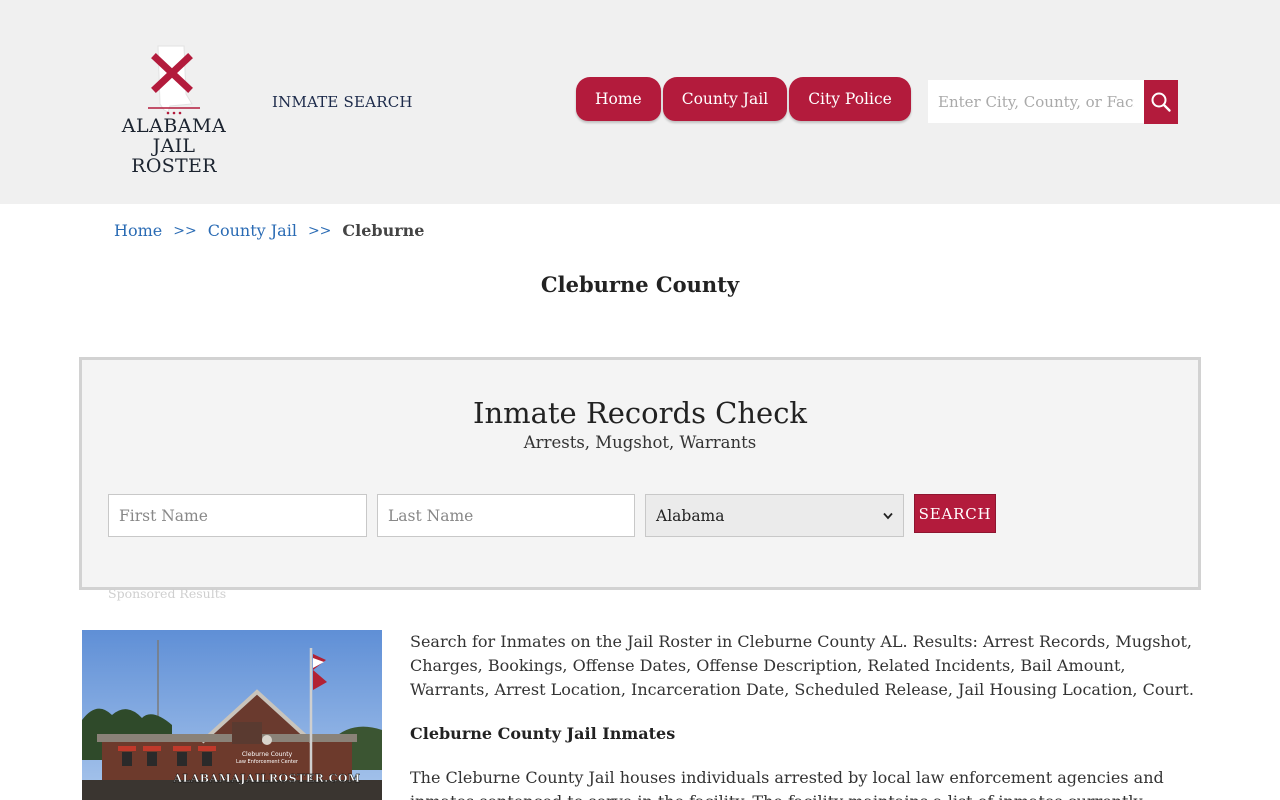 The image size is (1280, 800). Describe the element at coordinates (252, 230) in the screenshot. I see `breadcrumb-county-jail: County Jail` at that location.